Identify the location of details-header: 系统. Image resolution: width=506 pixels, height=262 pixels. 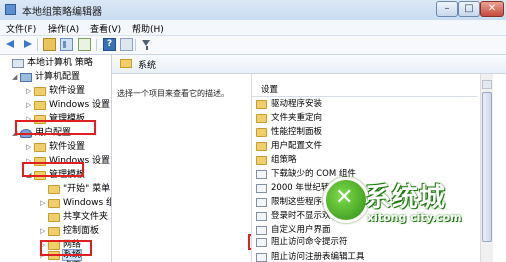
(309, 64).